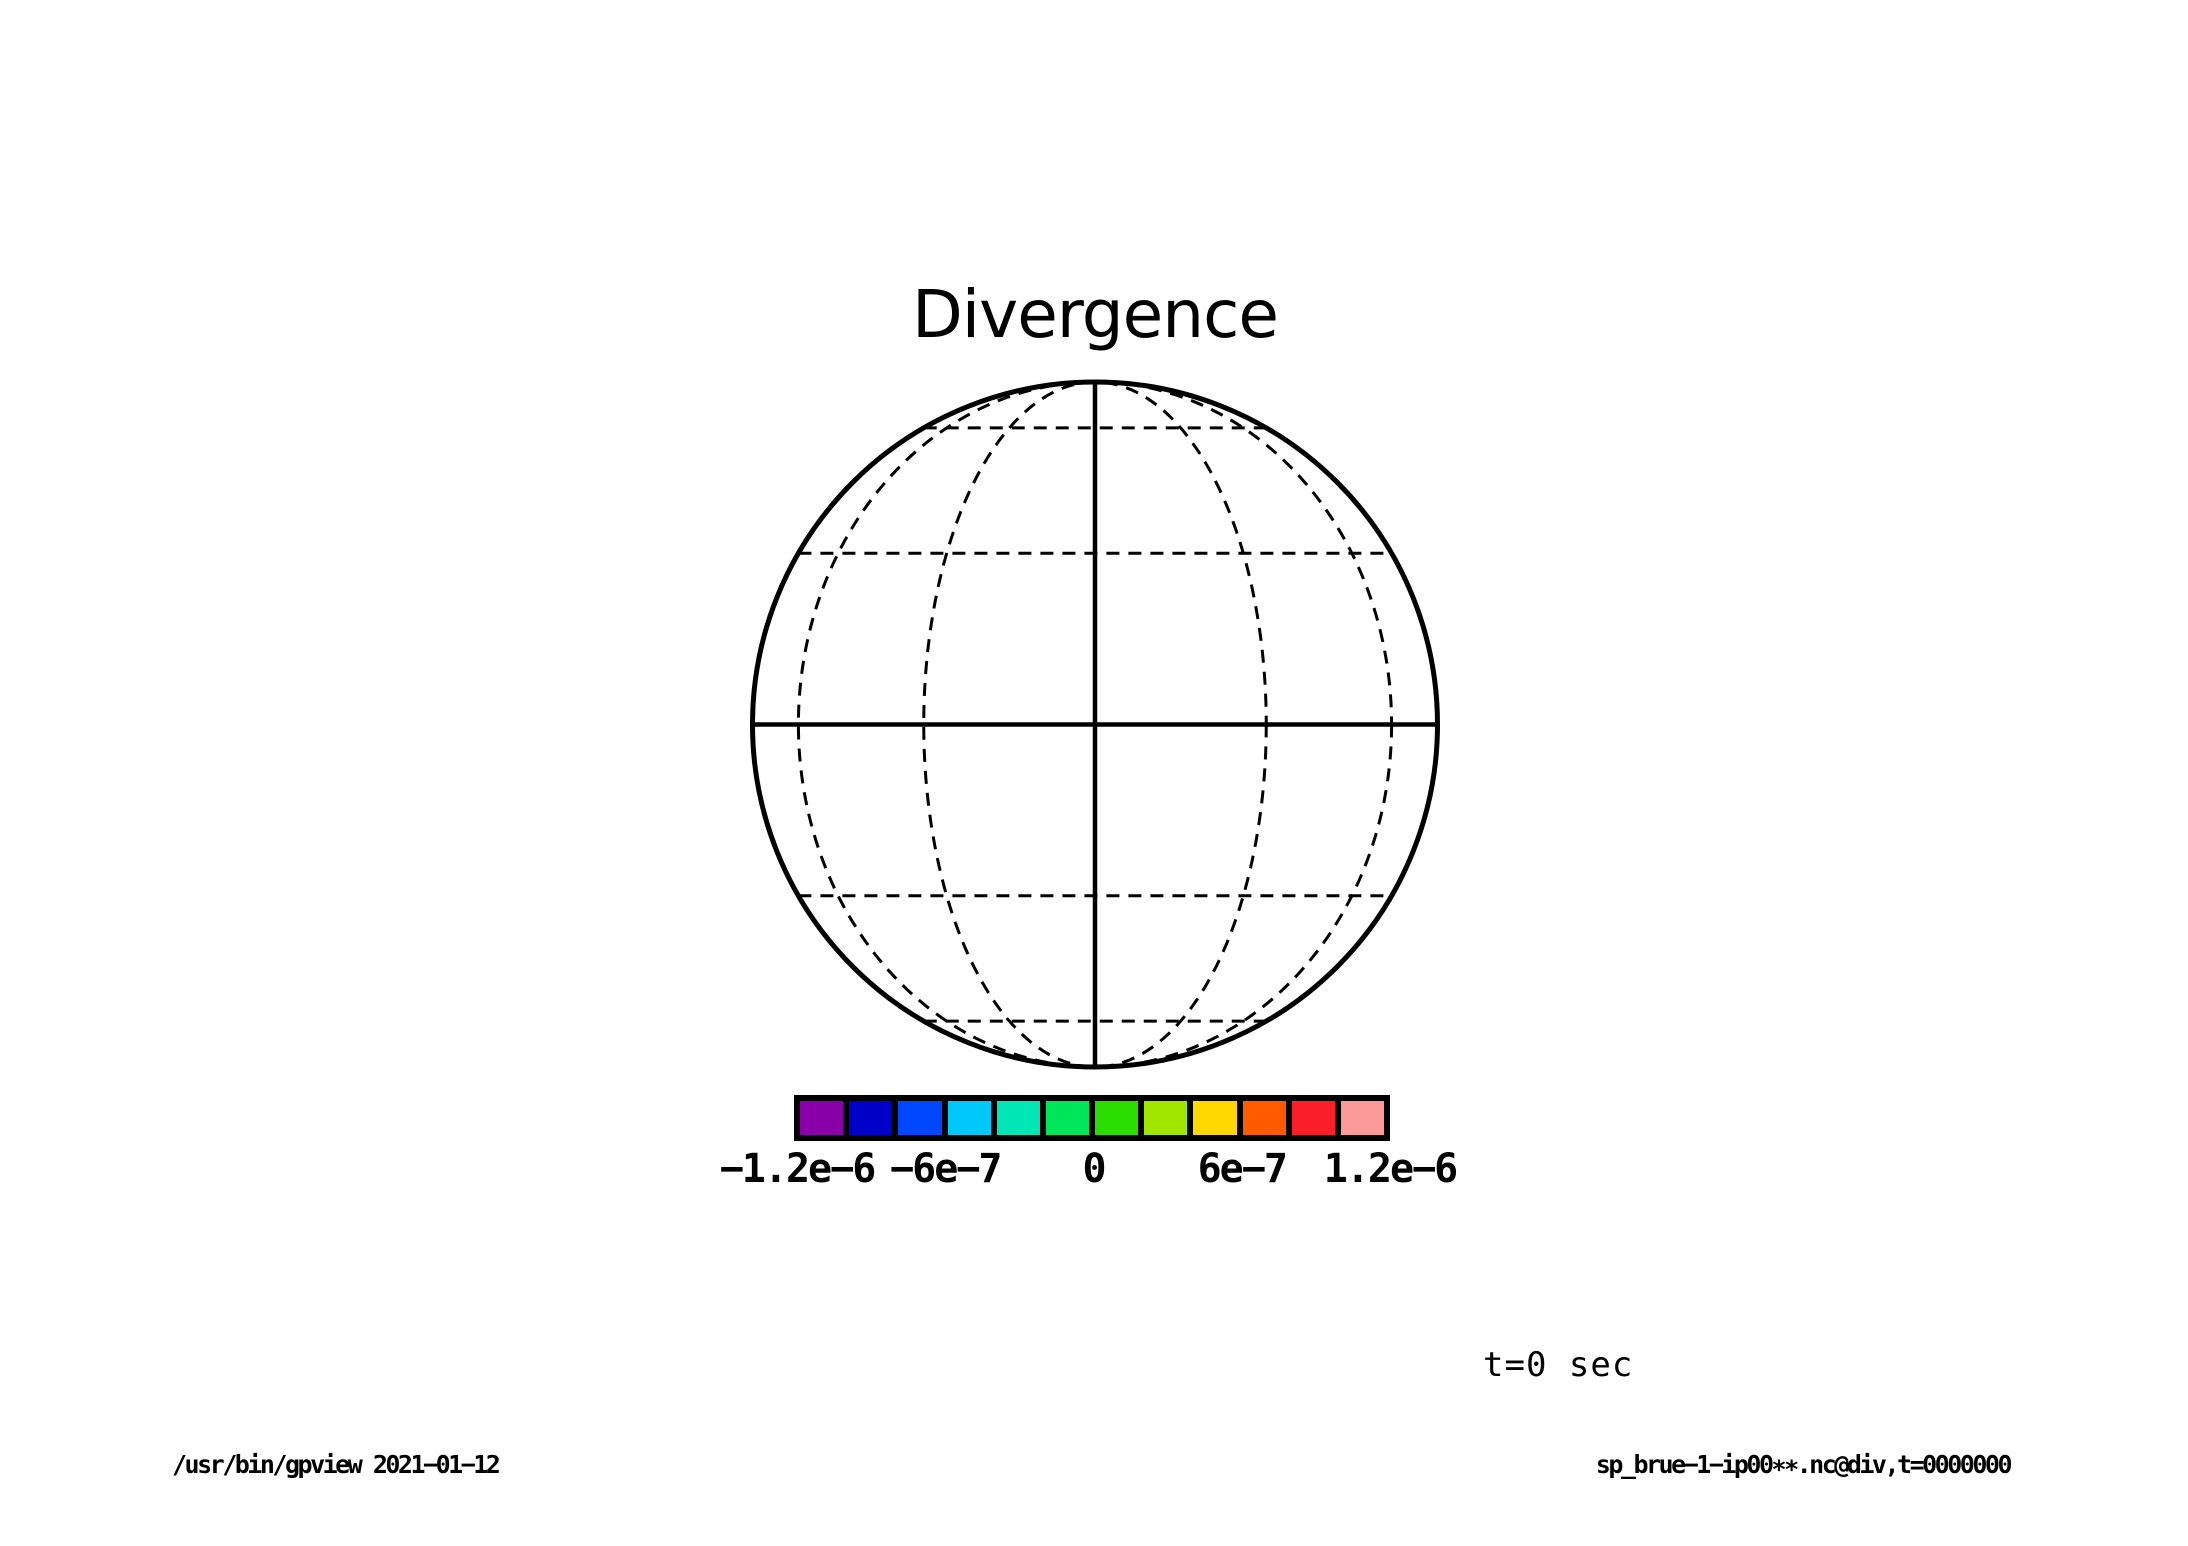 The width and height of the screenshot is (2188, 1546). What do you see at coordinates (1804, 1464) in the screenshot?
I see `footer-filename-text: sp_brue−1−ip00∗∗.nc@div,t=0000000` at bounding box center [1804, 1464].